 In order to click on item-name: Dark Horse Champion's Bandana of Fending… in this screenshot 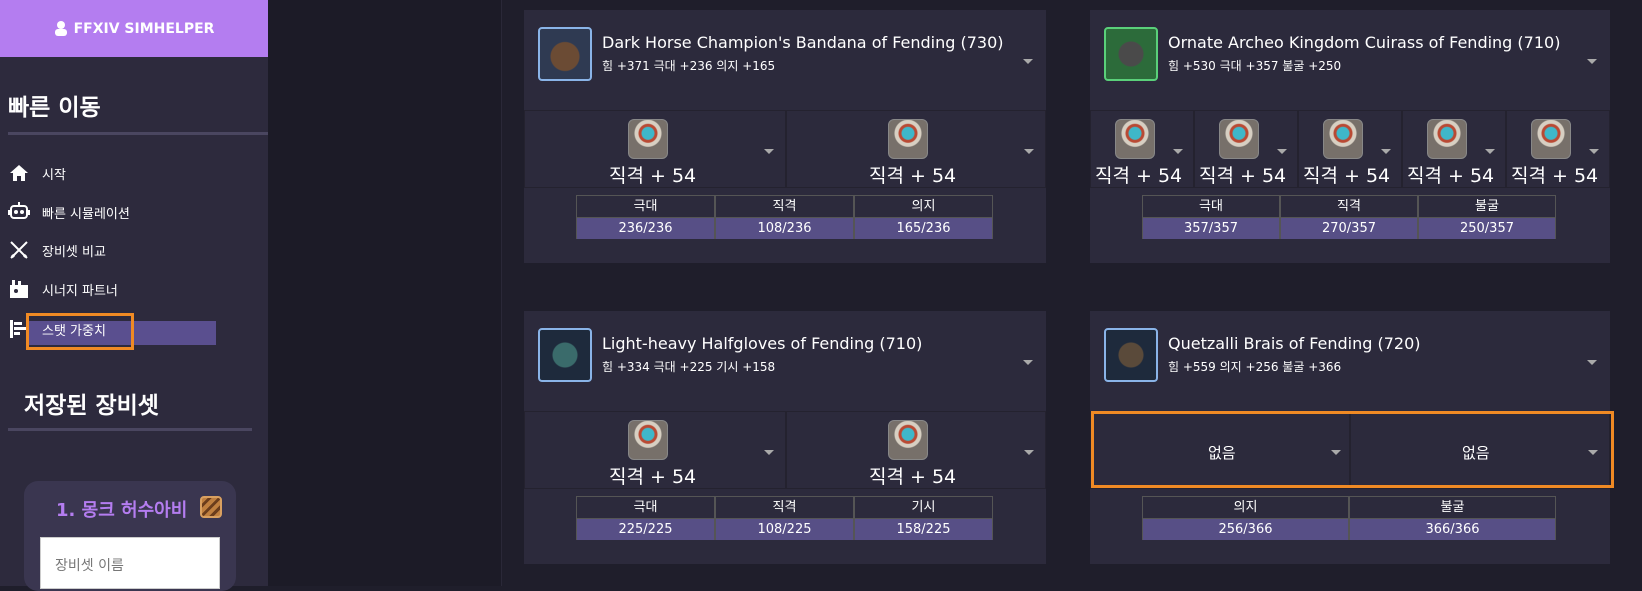, I will do `click(803, 42)`.